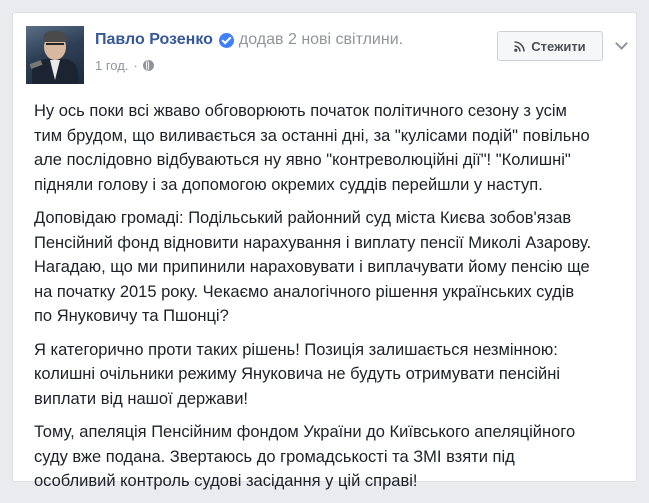  I want to click on rss-icon, so click(520, 46).